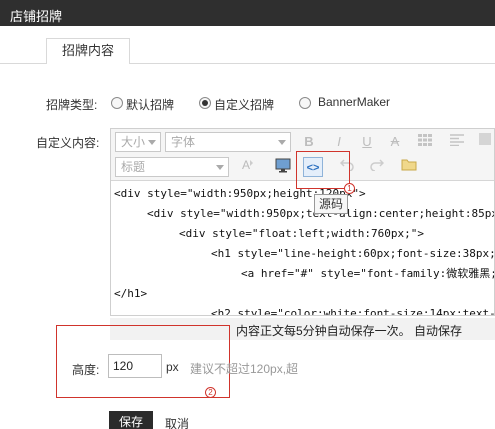 The image size is (495, 429). I want to click on font-size-select: 大小, so click(138, 142).